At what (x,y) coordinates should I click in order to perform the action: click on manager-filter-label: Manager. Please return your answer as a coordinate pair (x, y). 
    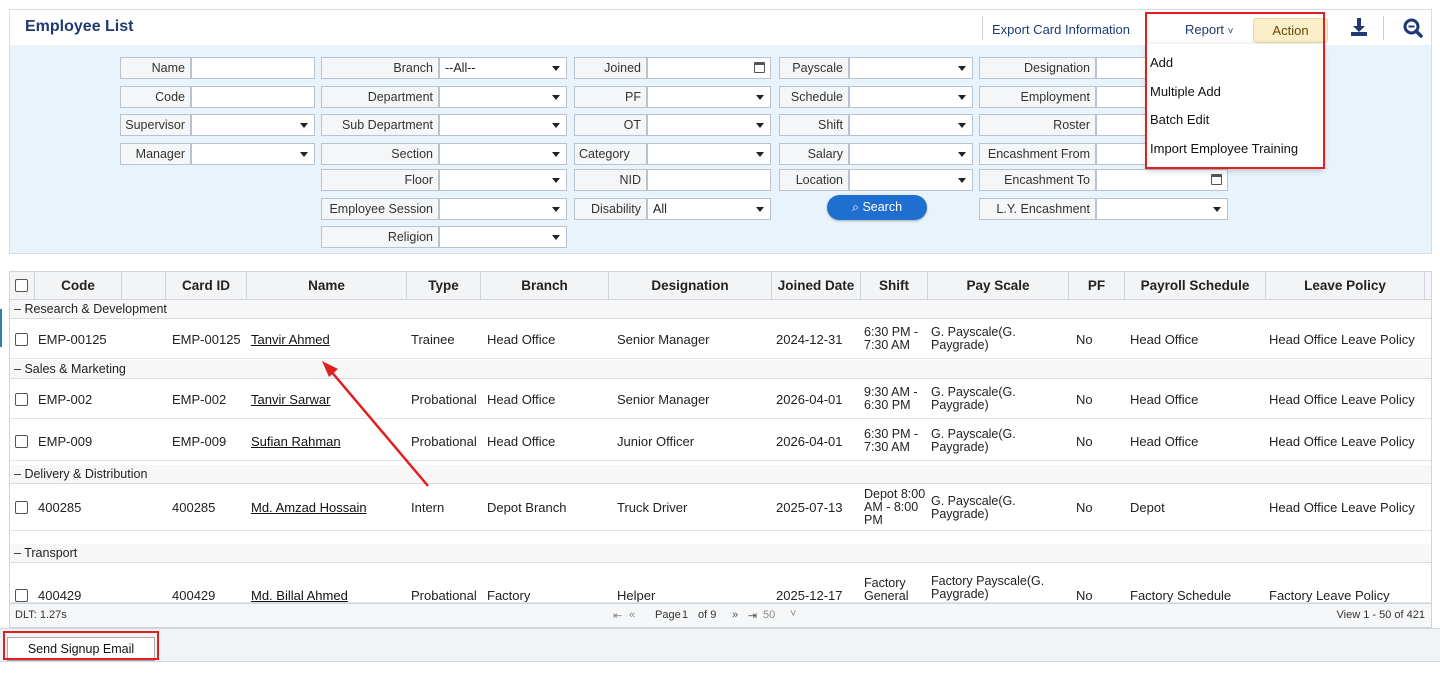
    Looking at the image, I should click on (155, 154).